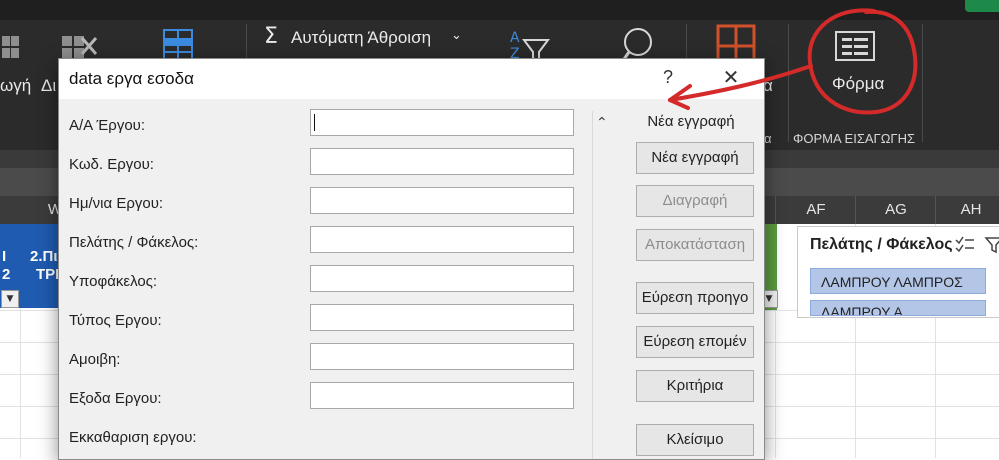  I want to click on column-header-af: AF, so click(815, 210).